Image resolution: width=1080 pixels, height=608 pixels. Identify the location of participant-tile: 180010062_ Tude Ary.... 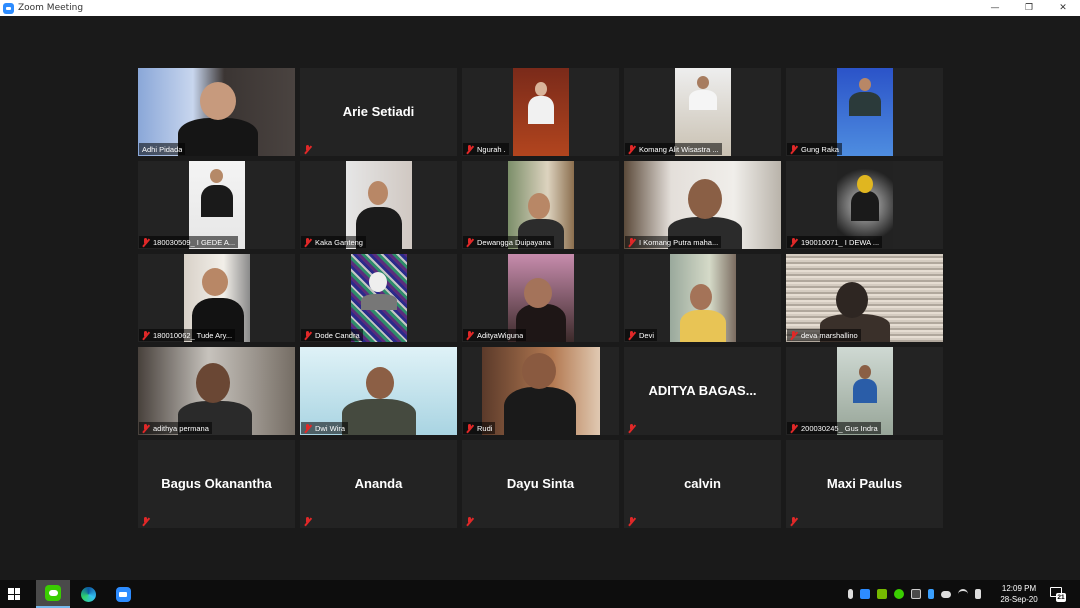
(216, 298).